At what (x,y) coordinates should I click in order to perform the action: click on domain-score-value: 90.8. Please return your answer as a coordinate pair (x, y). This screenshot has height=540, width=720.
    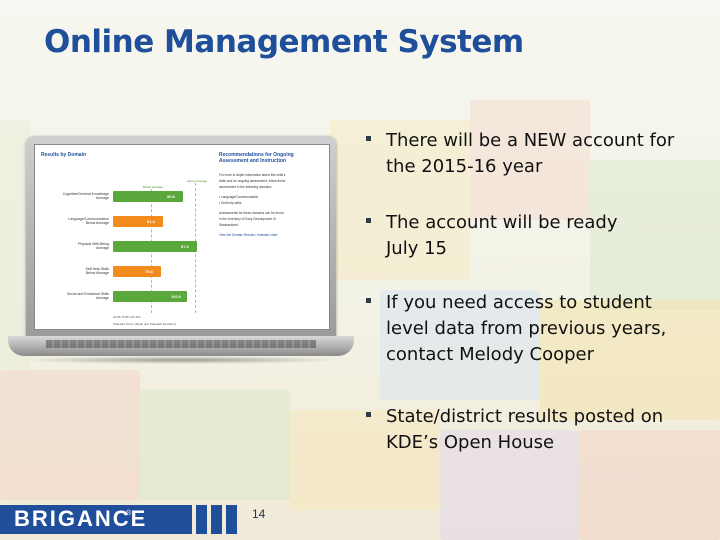
    Looking at the image, I should click on (171, 196).